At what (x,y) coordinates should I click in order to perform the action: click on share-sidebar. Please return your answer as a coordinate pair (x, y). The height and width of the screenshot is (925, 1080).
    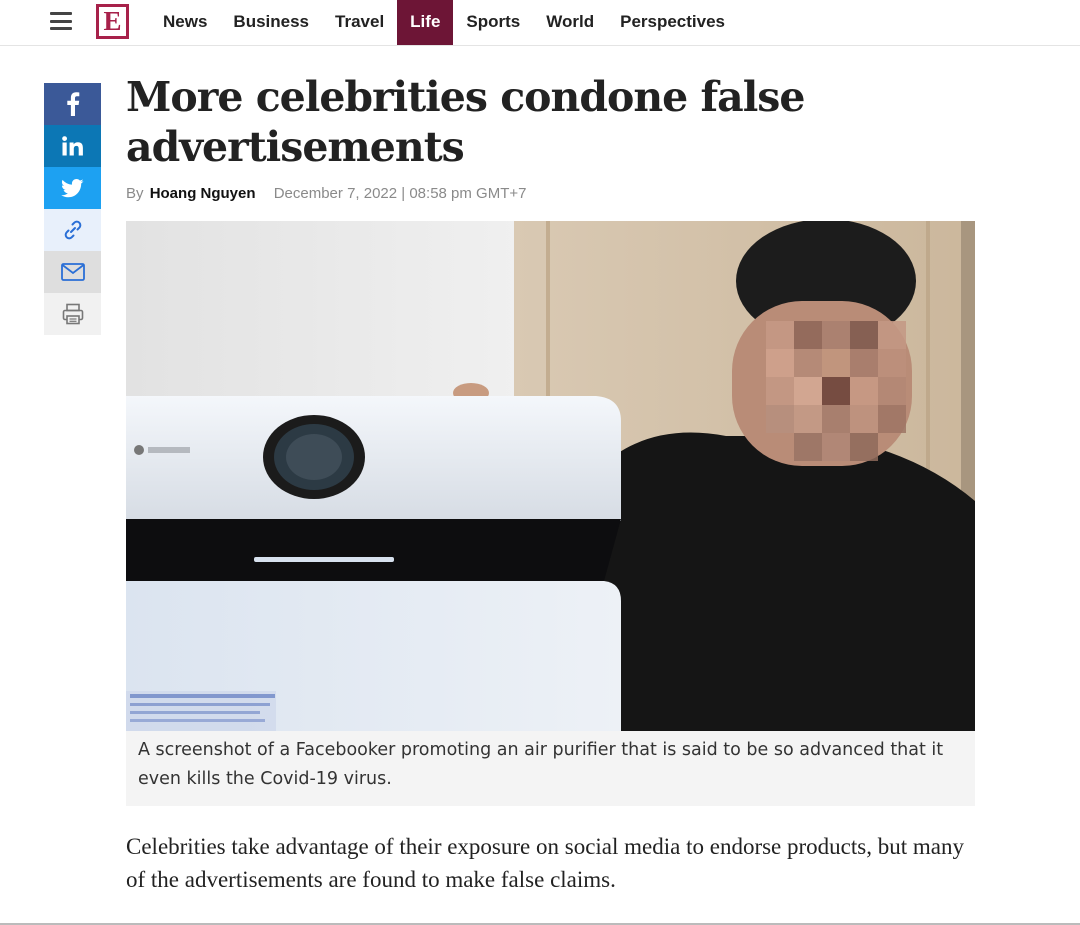
    Looking at the image, I should click on (72, 209).